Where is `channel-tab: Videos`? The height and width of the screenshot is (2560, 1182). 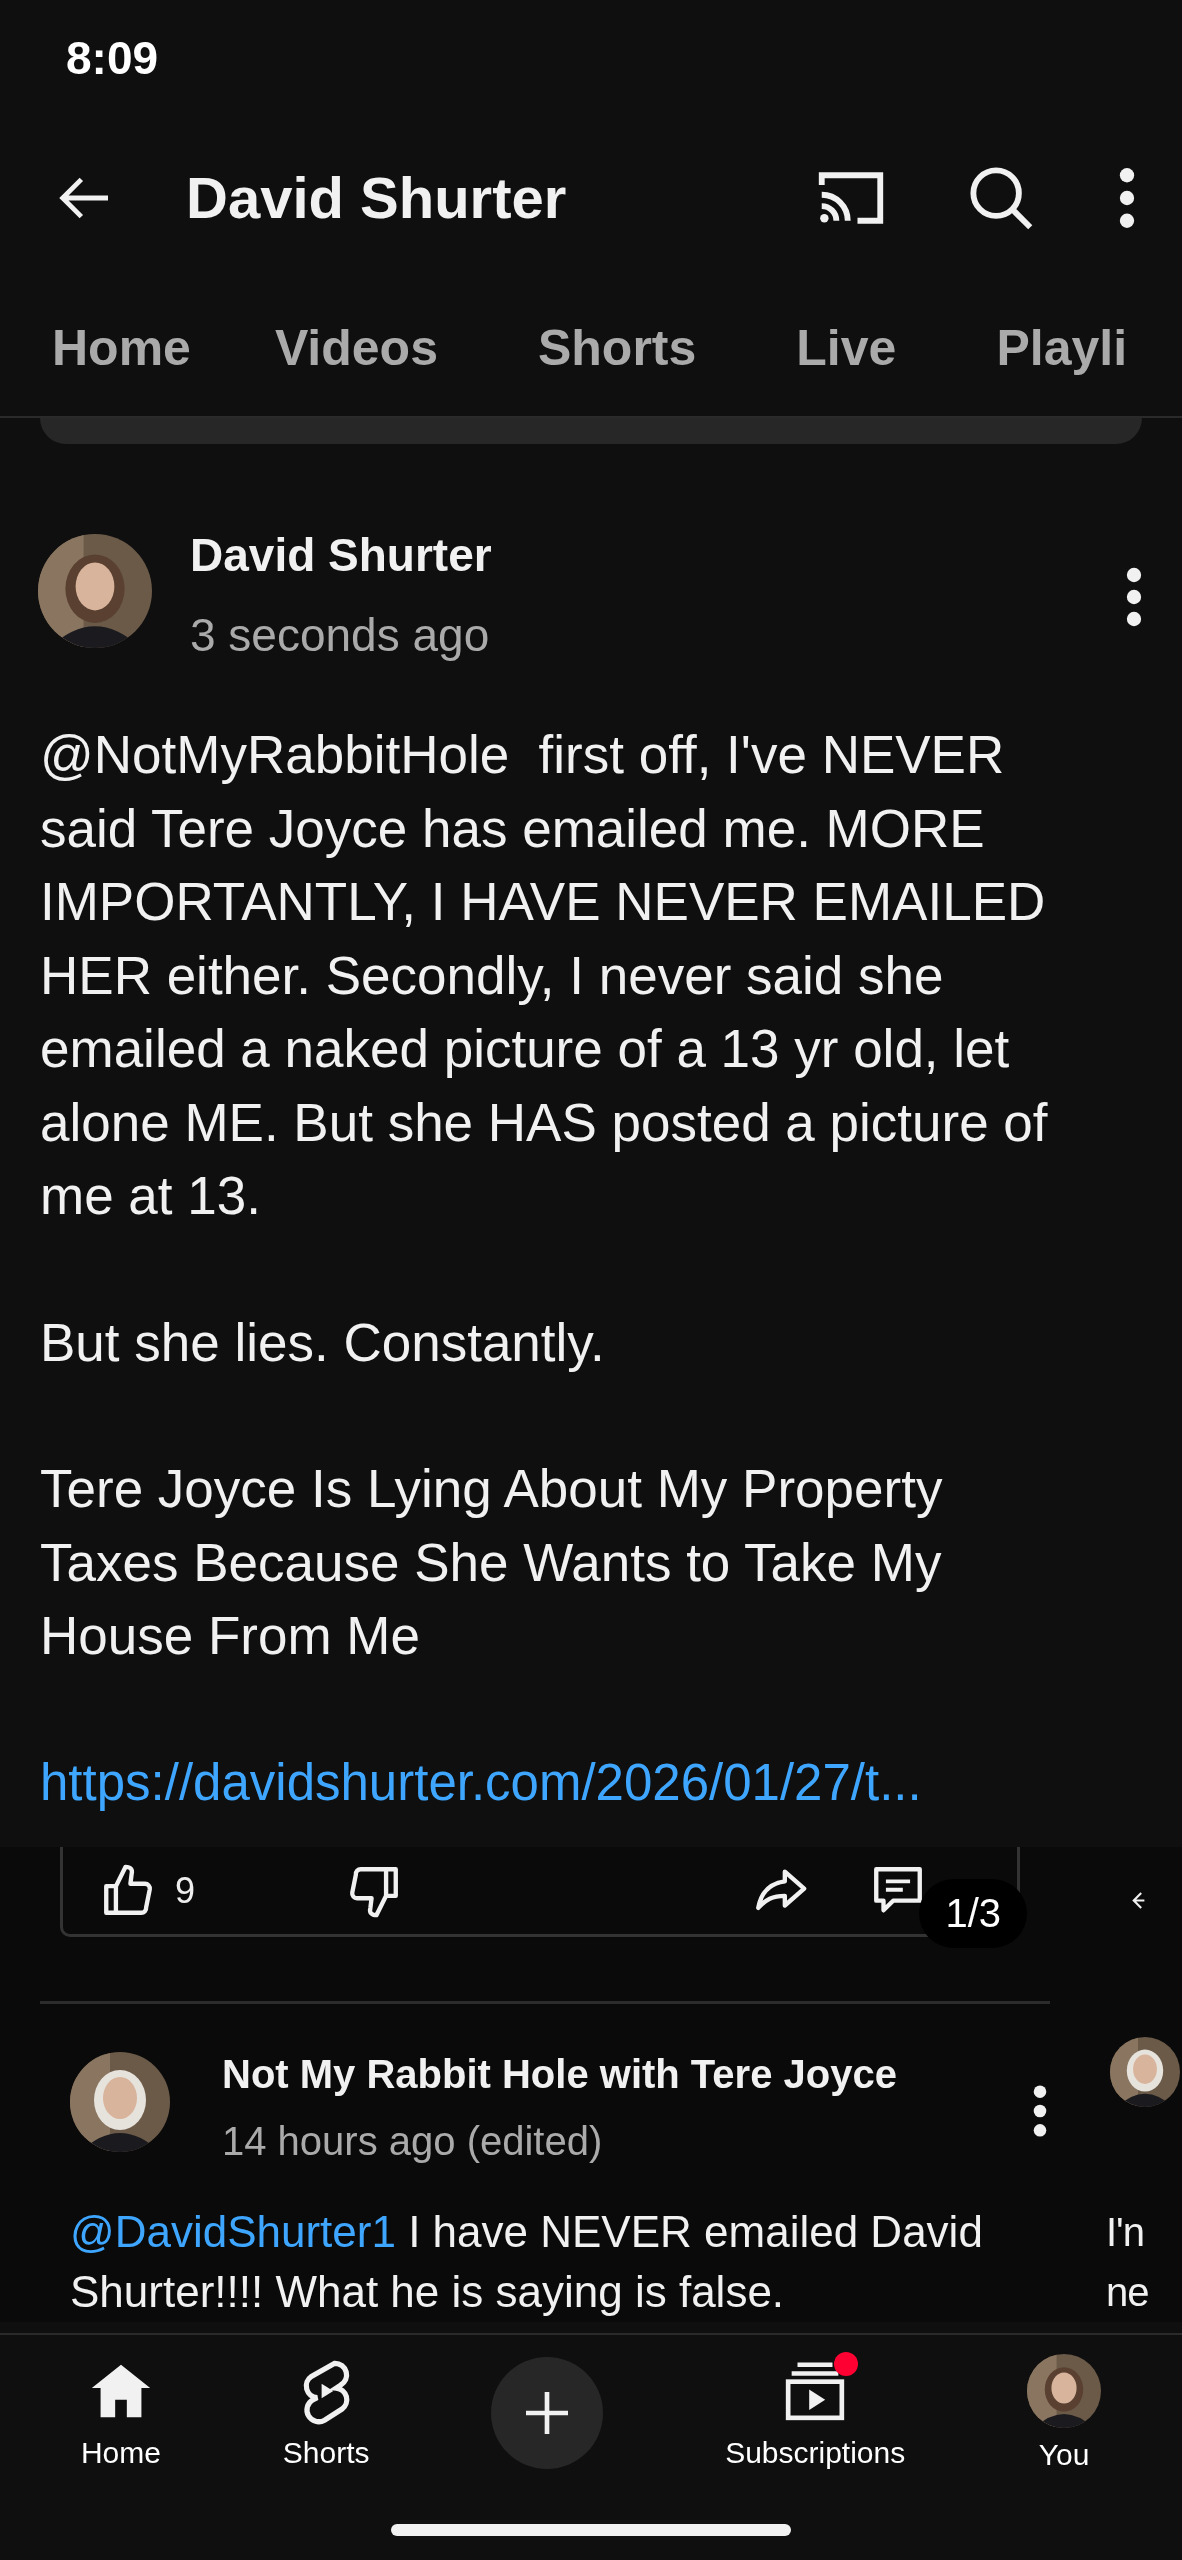 channel-tab: Videos is located at coordinates (356, 348).